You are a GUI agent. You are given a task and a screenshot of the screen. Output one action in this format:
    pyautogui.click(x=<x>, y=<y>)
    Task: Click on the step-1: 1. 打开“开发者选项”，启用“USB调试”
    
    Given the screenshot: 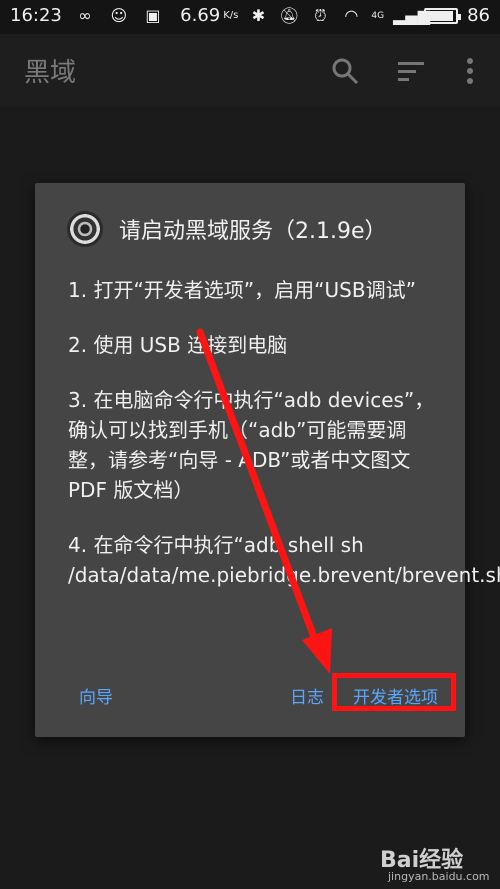 What is the action you would take?
    pyautogui.click(x=242, y=290)
    